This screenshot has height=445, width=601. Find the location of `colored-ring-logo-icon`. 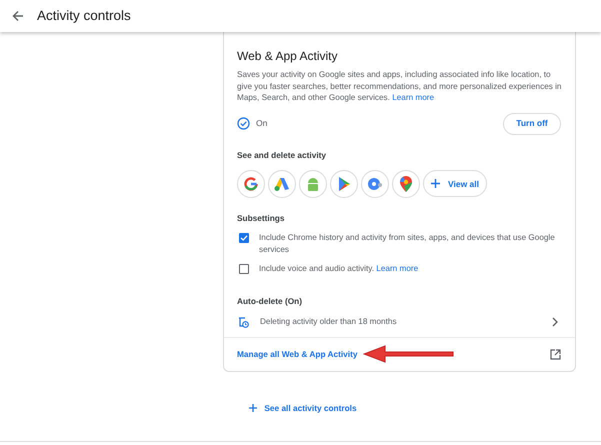

colored-ring-logo-icon is located at coordinates (251, 183).